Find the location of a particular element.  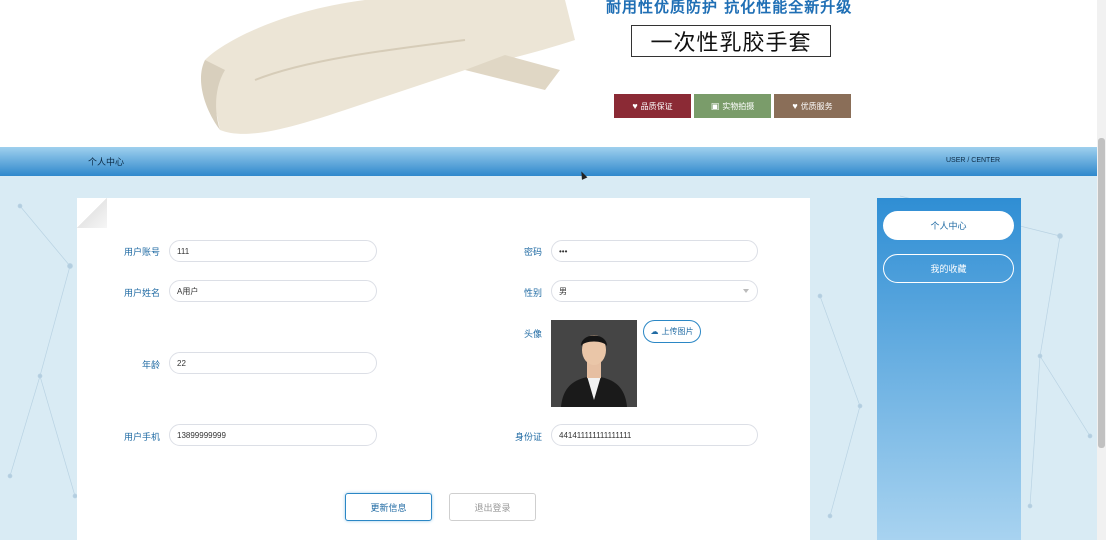

badge-label: 品质保证 is located at coordinates (656, 106).